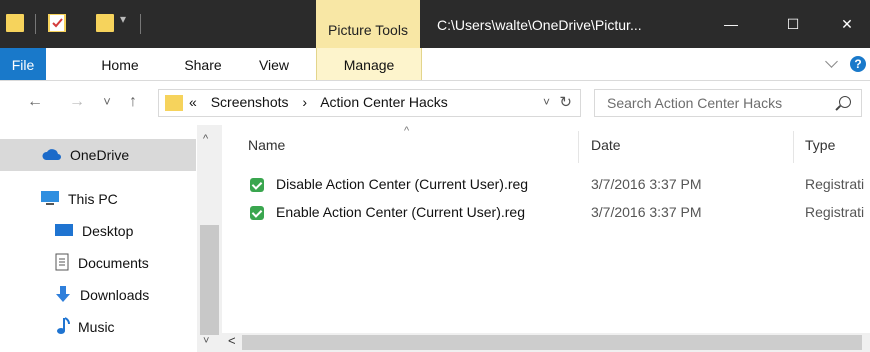 This screenshot has height=352, width=870. Describe the element at coordinates (107, 102) in the screenshot. I see `recent-locations-button: ˅` at that location.